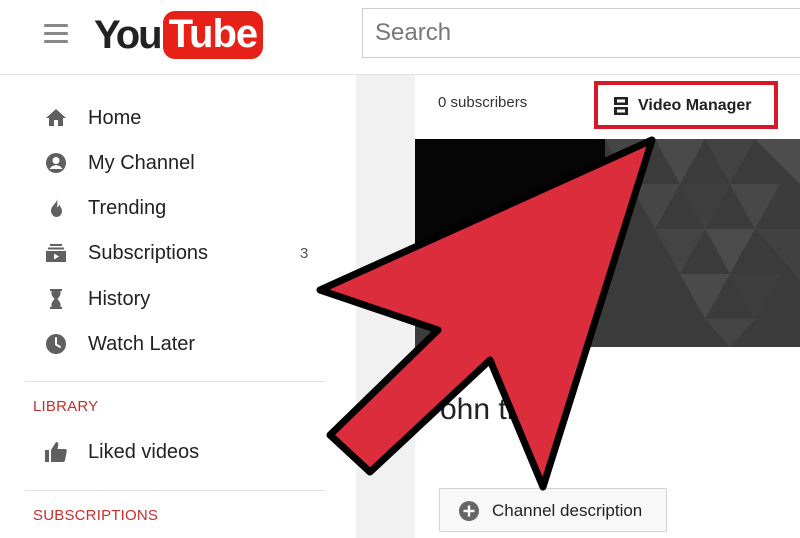  I want to click on hamburger-menu-icon, so click(56, 34).